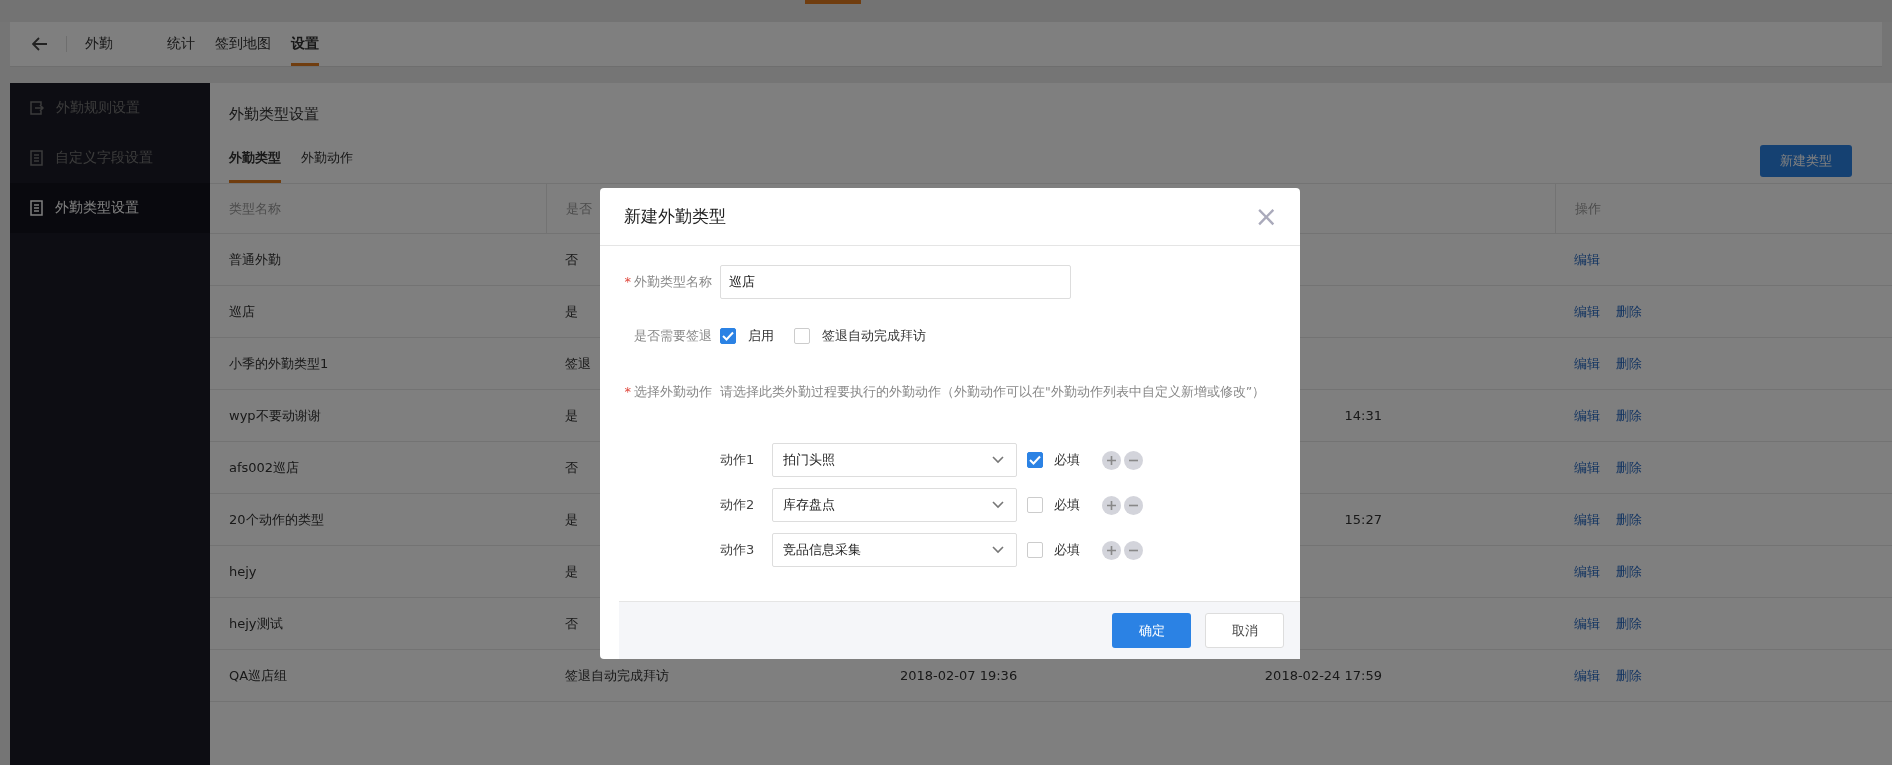  What do you see at coordinates (99, 44) in the screenshot?
I see `app-title: 外勤` at bounding box center [99, 44].